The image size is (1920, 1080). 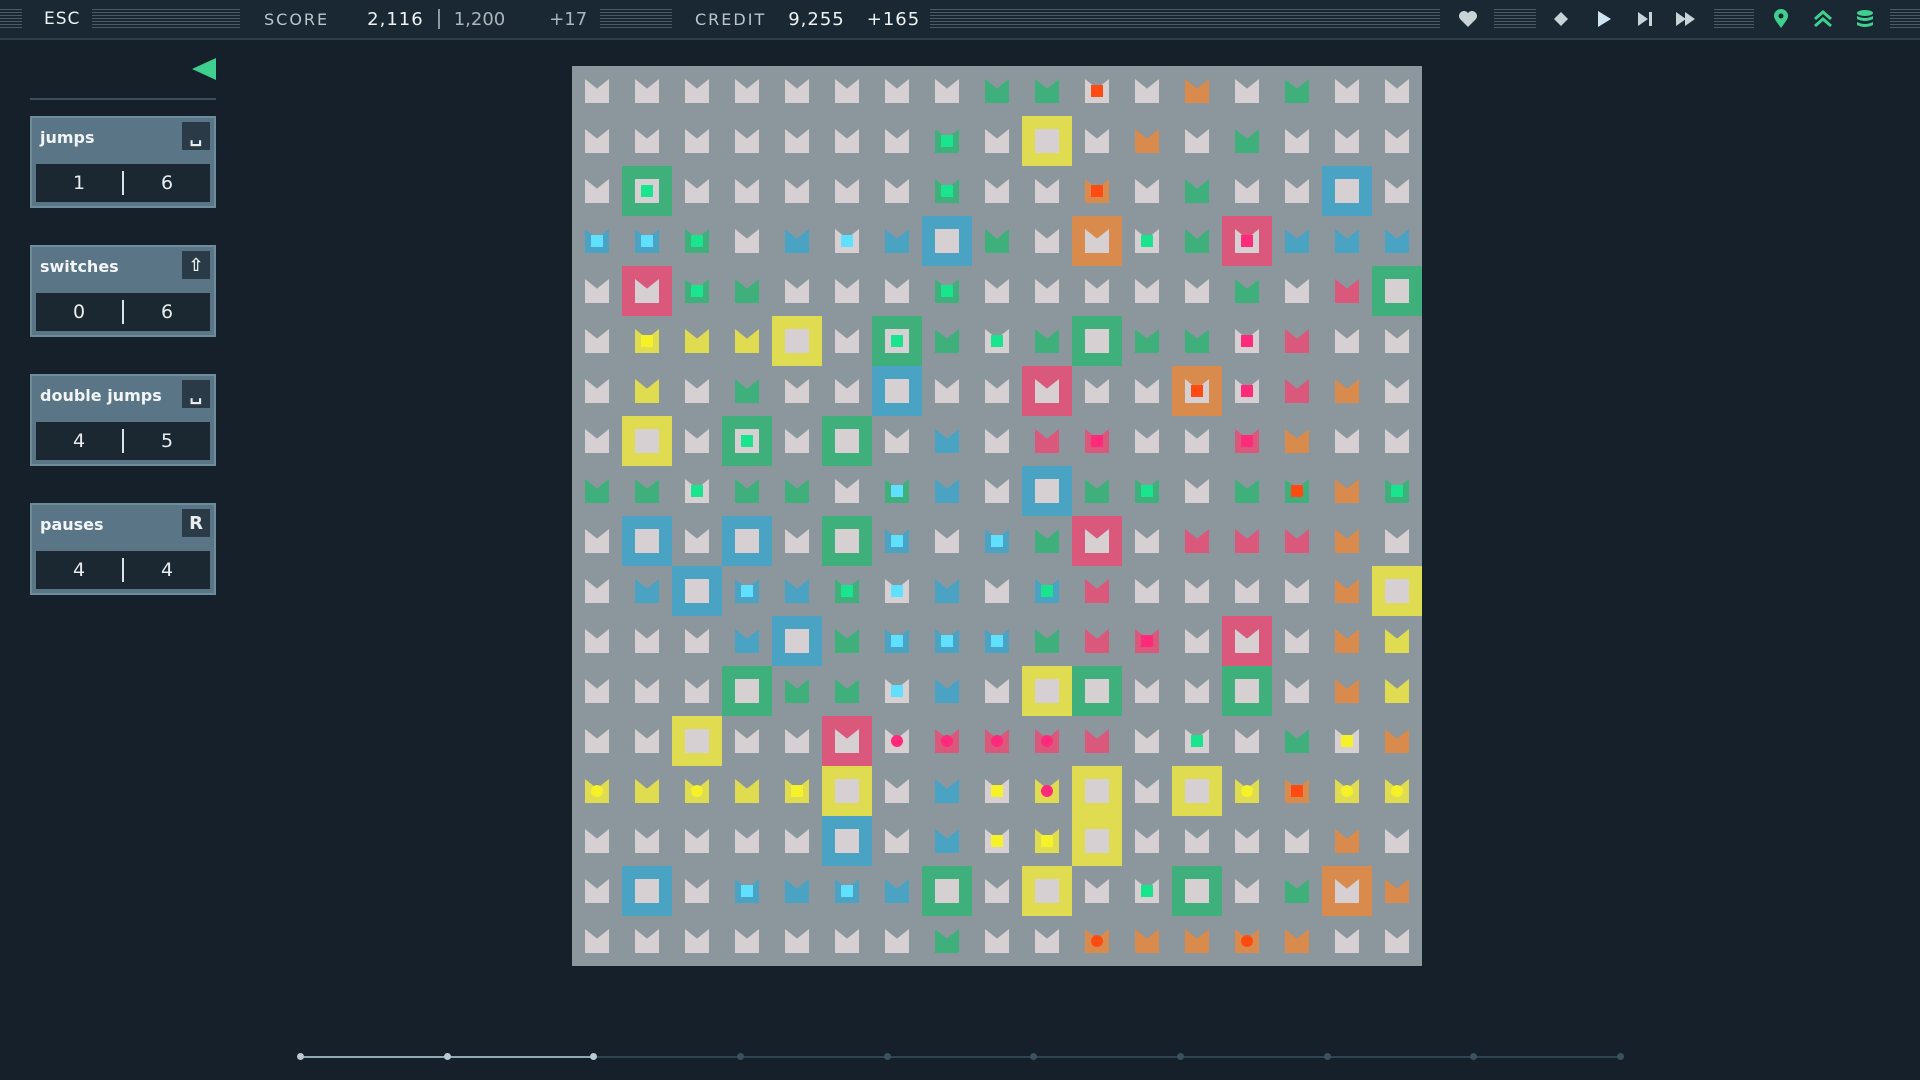 I want to click on double-chevron-up-icon, so click(x=1823, y=19).